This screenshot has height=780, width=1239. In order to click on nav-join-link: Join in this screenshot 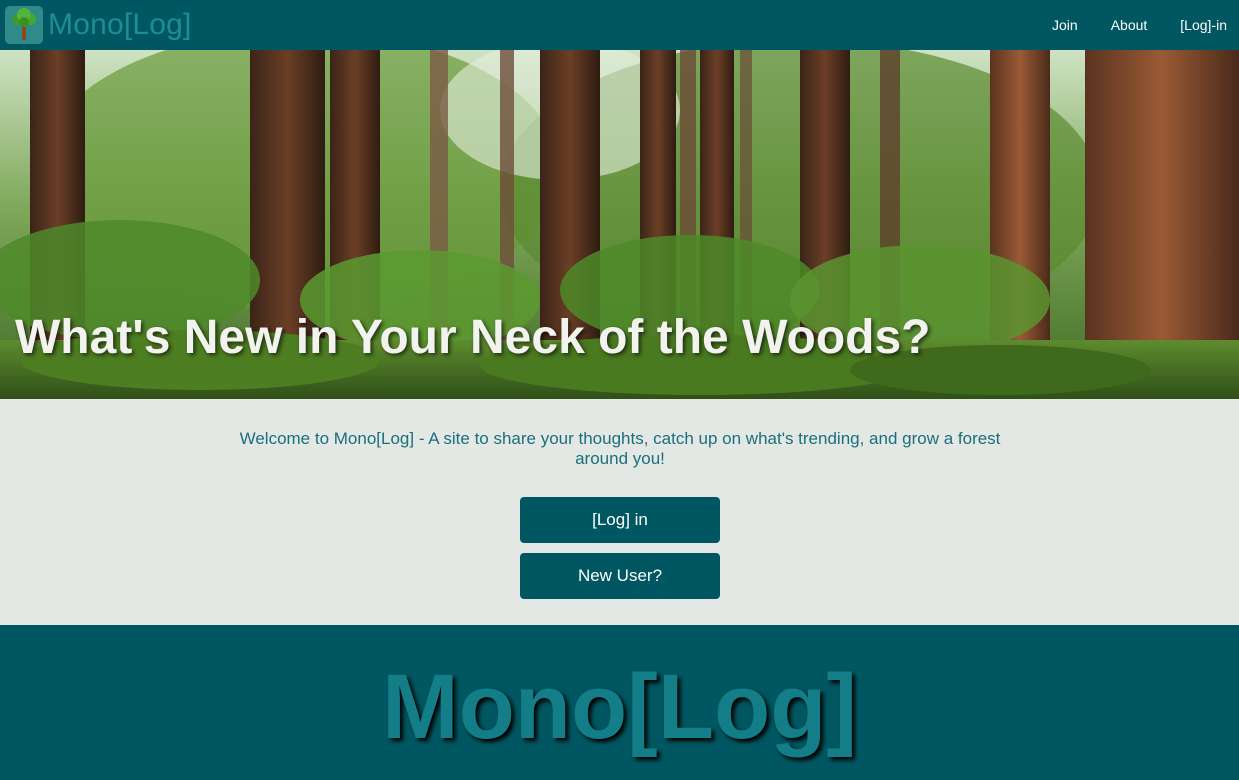, I will do `click(1065, 25)`.